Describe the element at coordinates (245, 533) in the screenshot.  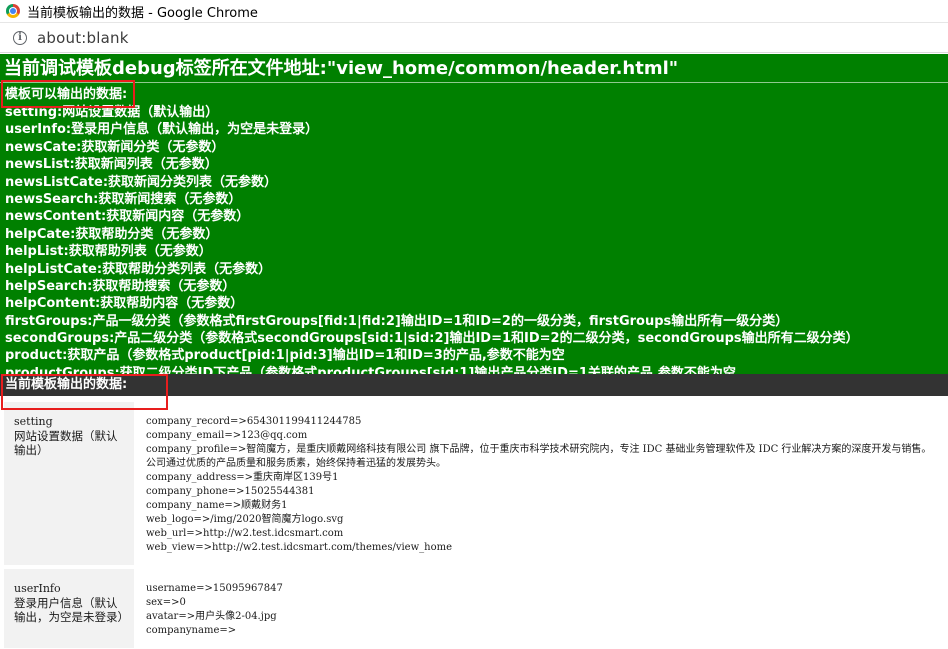
I see `value-line: web_url=>http://w2.test.idcsmart.com` at that location.